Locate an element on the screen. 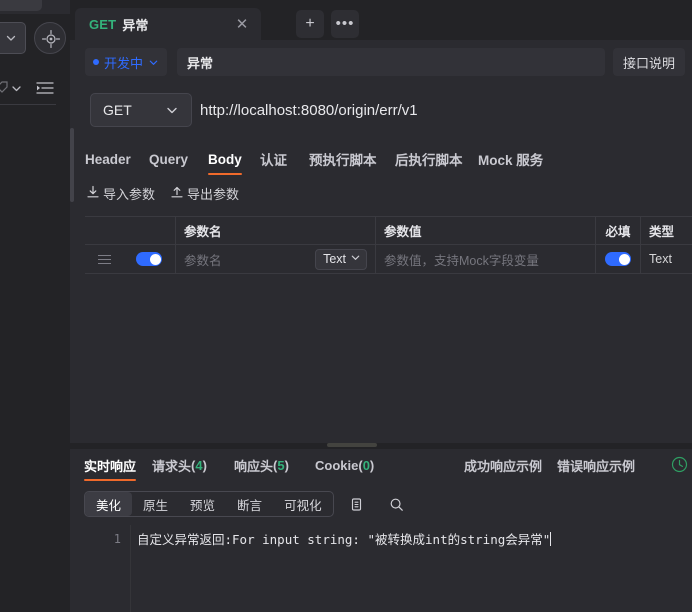  request-tab-title: 异常 is located at coordinates (135, 25).